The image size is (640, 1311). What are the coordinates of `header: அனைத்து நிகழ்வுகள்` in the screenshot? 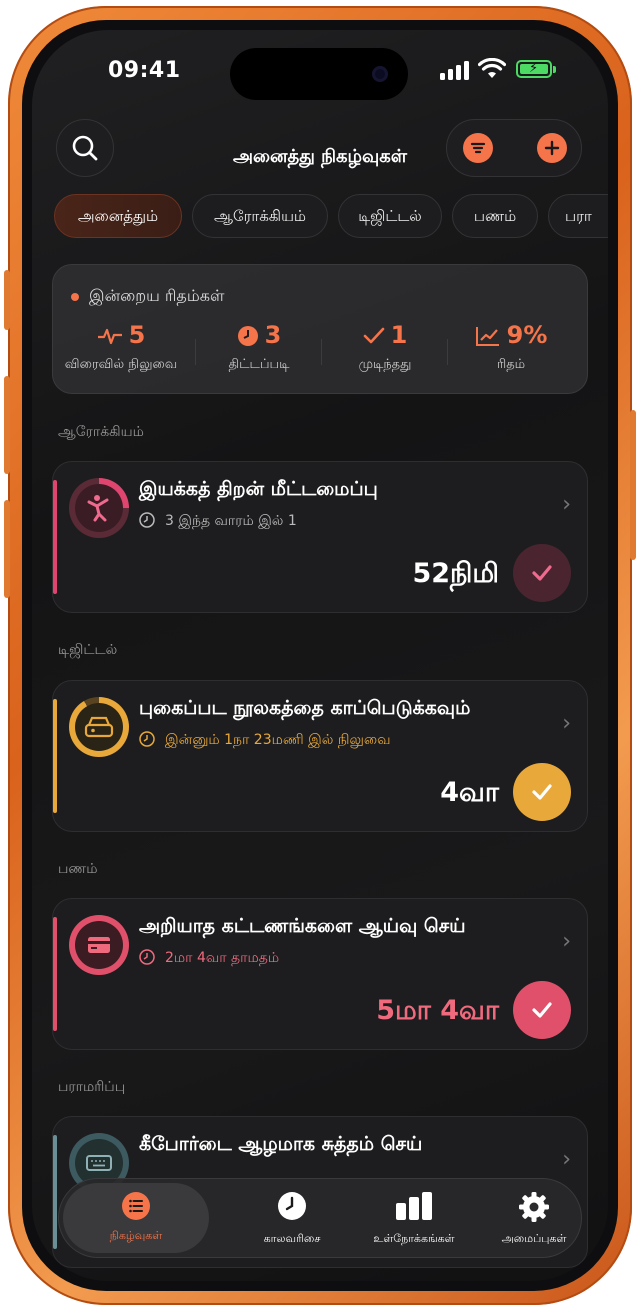 It's located at (320, 153).